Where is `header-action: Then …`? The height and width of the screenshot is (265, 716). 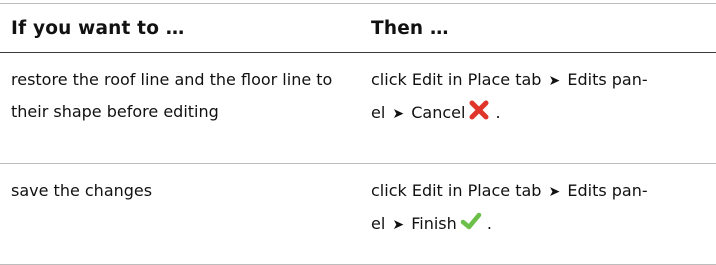
header-action: Then … is located at coordinates (536, 28).